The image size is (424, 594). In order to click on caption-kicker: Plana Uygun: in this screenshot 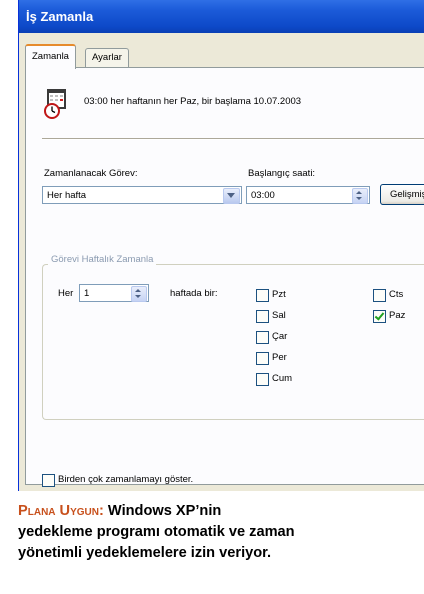, I will do `click(61, 511)`.